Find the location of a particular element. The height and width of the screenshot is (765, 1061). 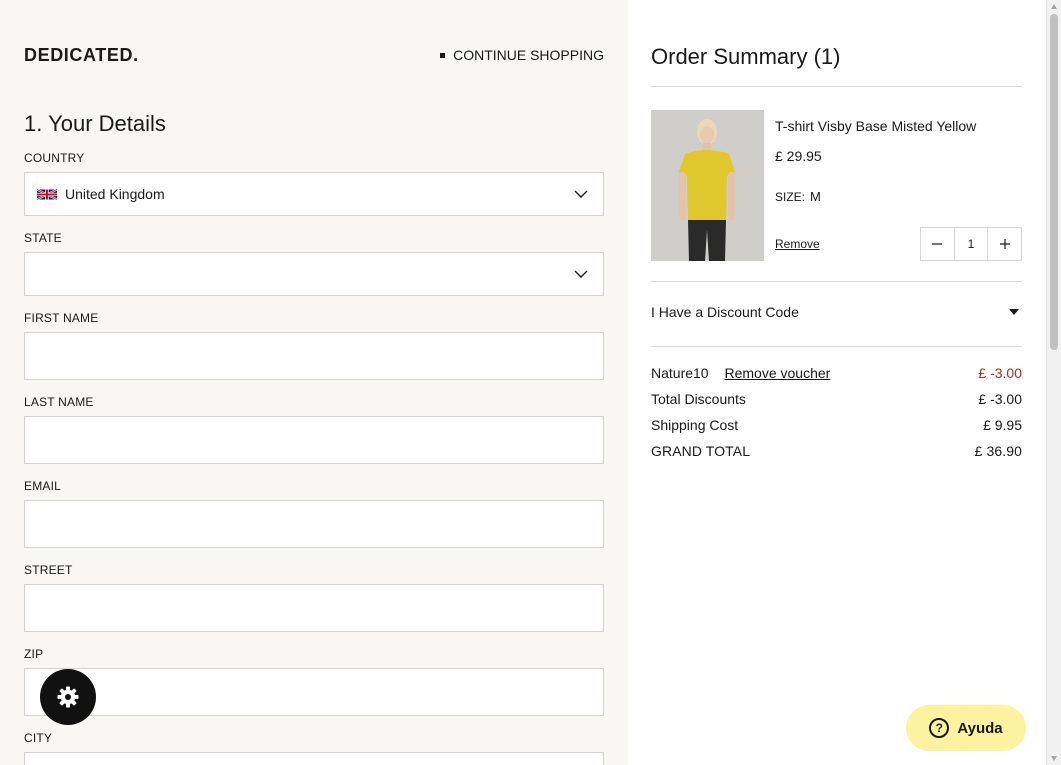

quantity-stepper: 1 is located at coordinates (971, 244).